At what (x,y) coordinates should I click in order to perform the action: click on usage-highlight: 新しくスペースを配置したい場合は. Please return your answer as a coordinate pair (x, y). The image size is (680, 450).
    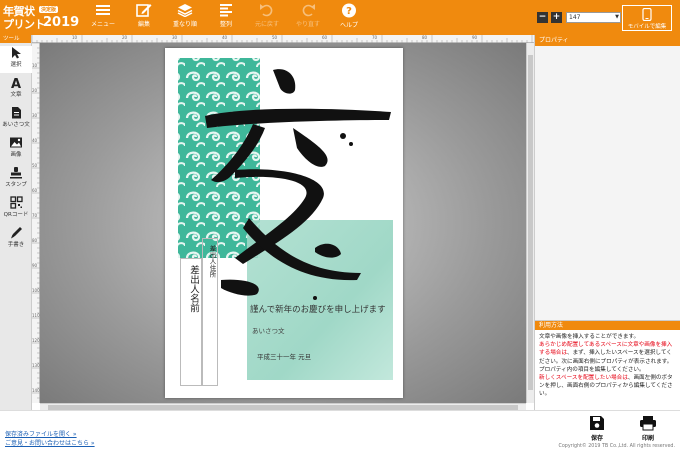
    Looking at the image, I should click on (583, 378).